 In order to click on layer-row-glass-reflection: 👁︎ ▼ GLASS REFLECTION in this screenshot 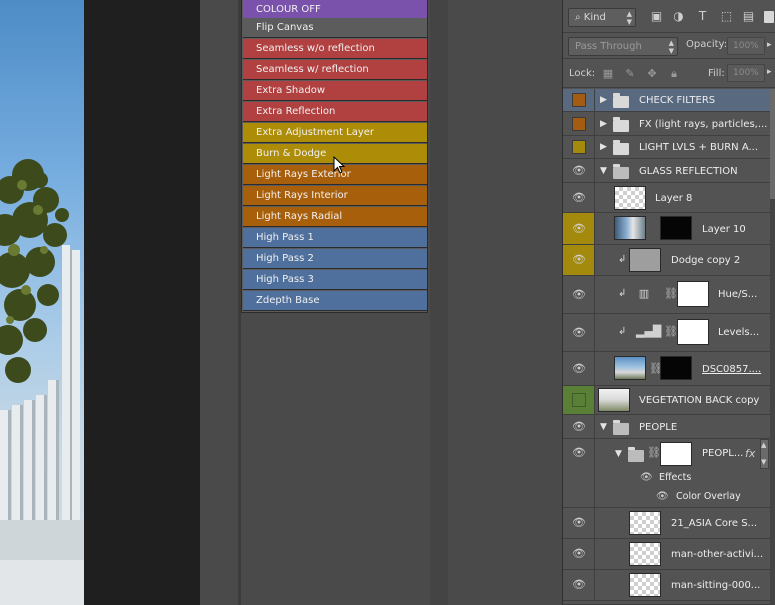, I will do `click(668, 171)`.